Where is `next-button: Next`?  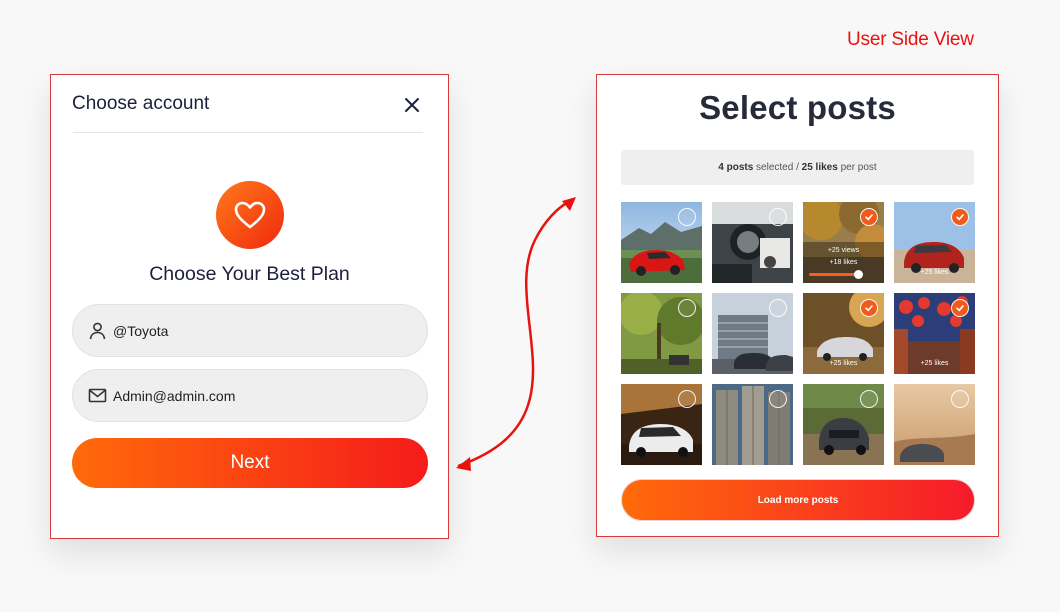
next-button: Next is located at coordinates (250, 463).